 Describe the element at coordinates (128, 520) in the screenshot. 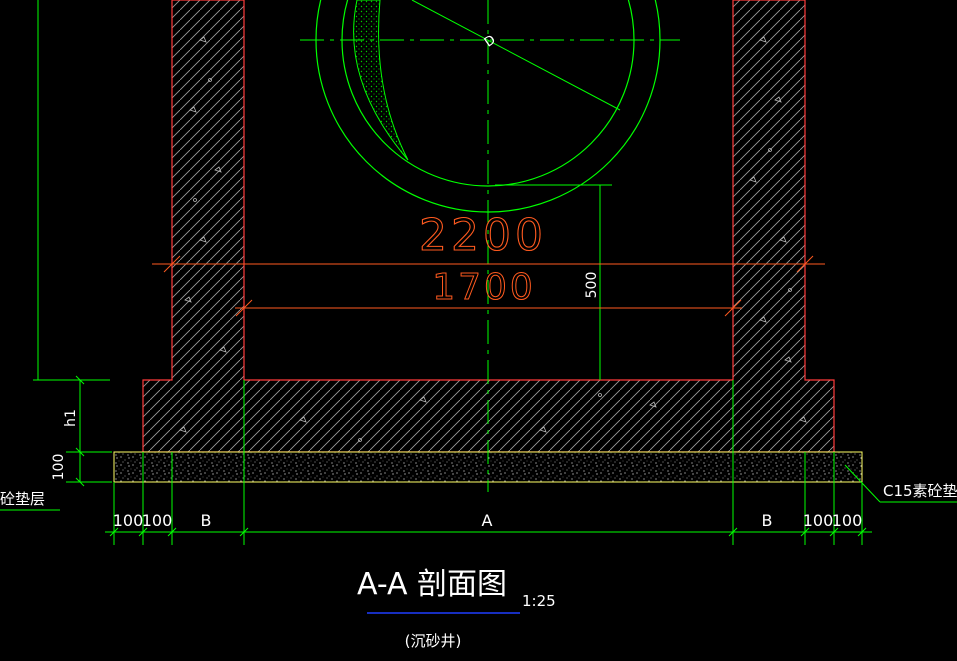

I see `dim-bottom-1: 100` at that location.